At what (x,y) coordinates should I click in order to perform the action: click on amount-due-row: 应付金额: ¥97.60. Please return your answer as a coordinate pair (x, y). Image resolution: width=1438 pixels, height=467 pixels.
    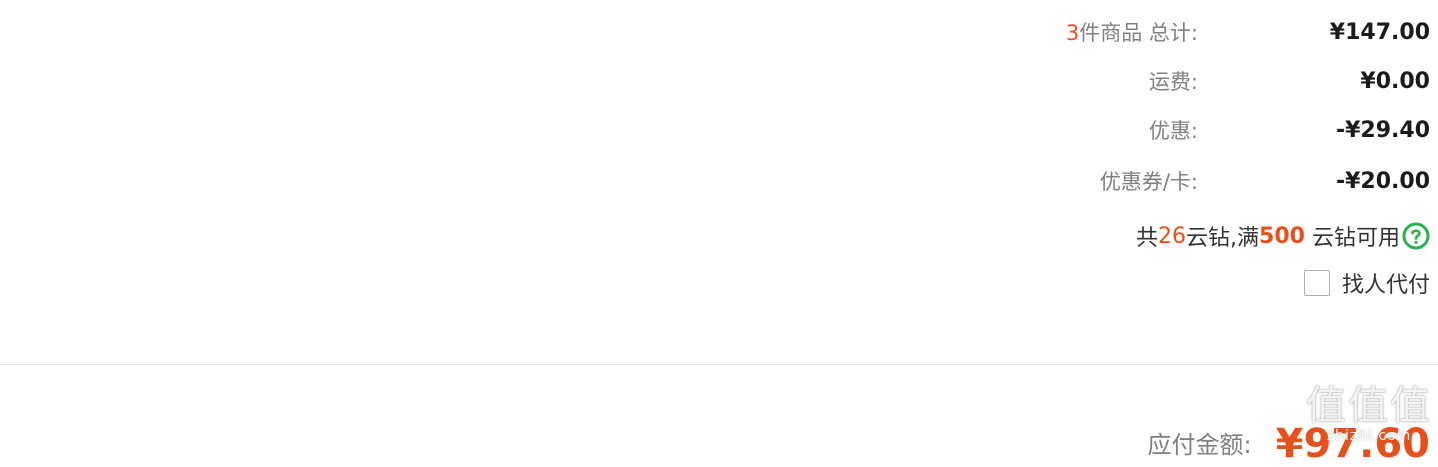
    Looking at the image, I should click on (1289, 437).